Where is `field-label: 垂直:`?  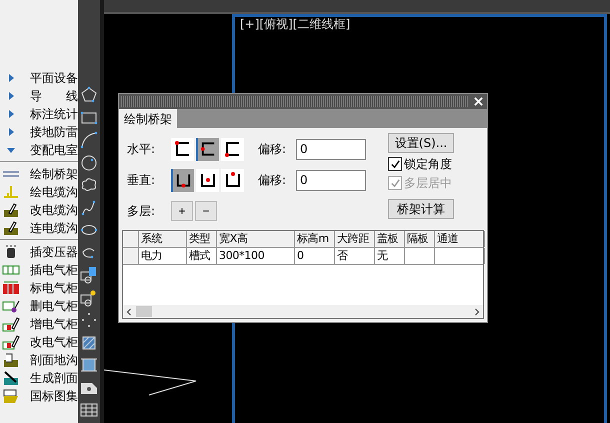 field-label: 垂直: is located at coordinates (141, 180).